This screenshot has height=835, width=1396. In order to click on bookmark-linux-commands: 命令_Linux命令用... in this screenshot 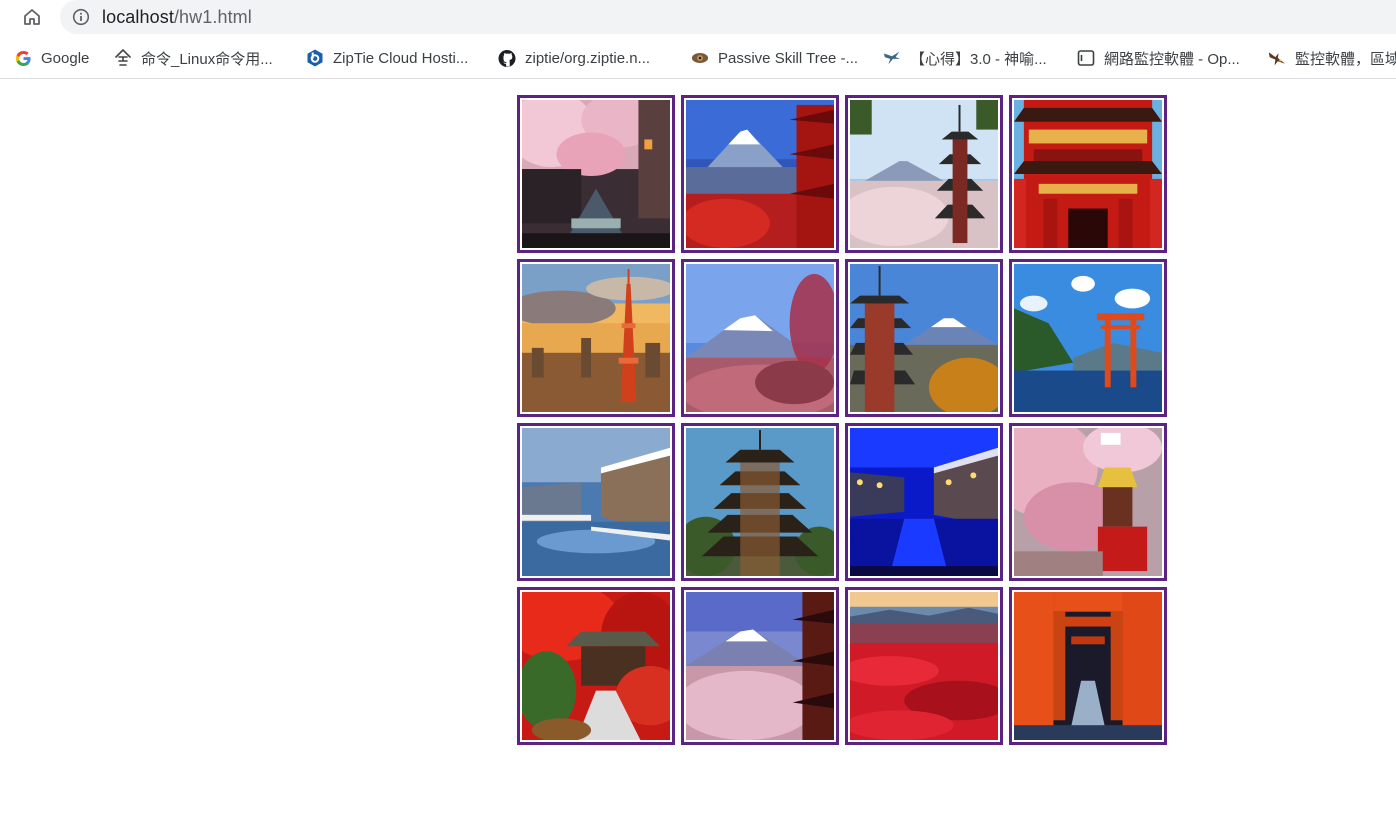, I will do `click(193, 58)`.